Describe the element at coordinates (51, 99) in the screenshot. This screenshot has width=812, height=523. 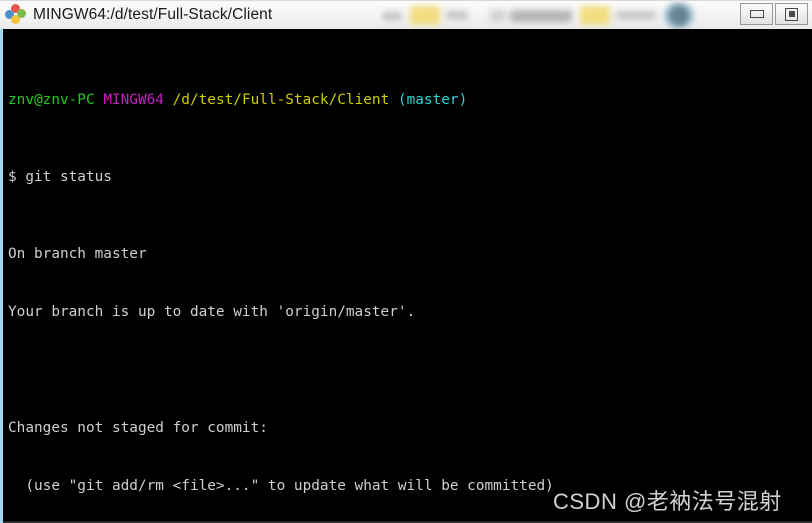
I see `prompt-user-host: znv@znv-PC` at that location.